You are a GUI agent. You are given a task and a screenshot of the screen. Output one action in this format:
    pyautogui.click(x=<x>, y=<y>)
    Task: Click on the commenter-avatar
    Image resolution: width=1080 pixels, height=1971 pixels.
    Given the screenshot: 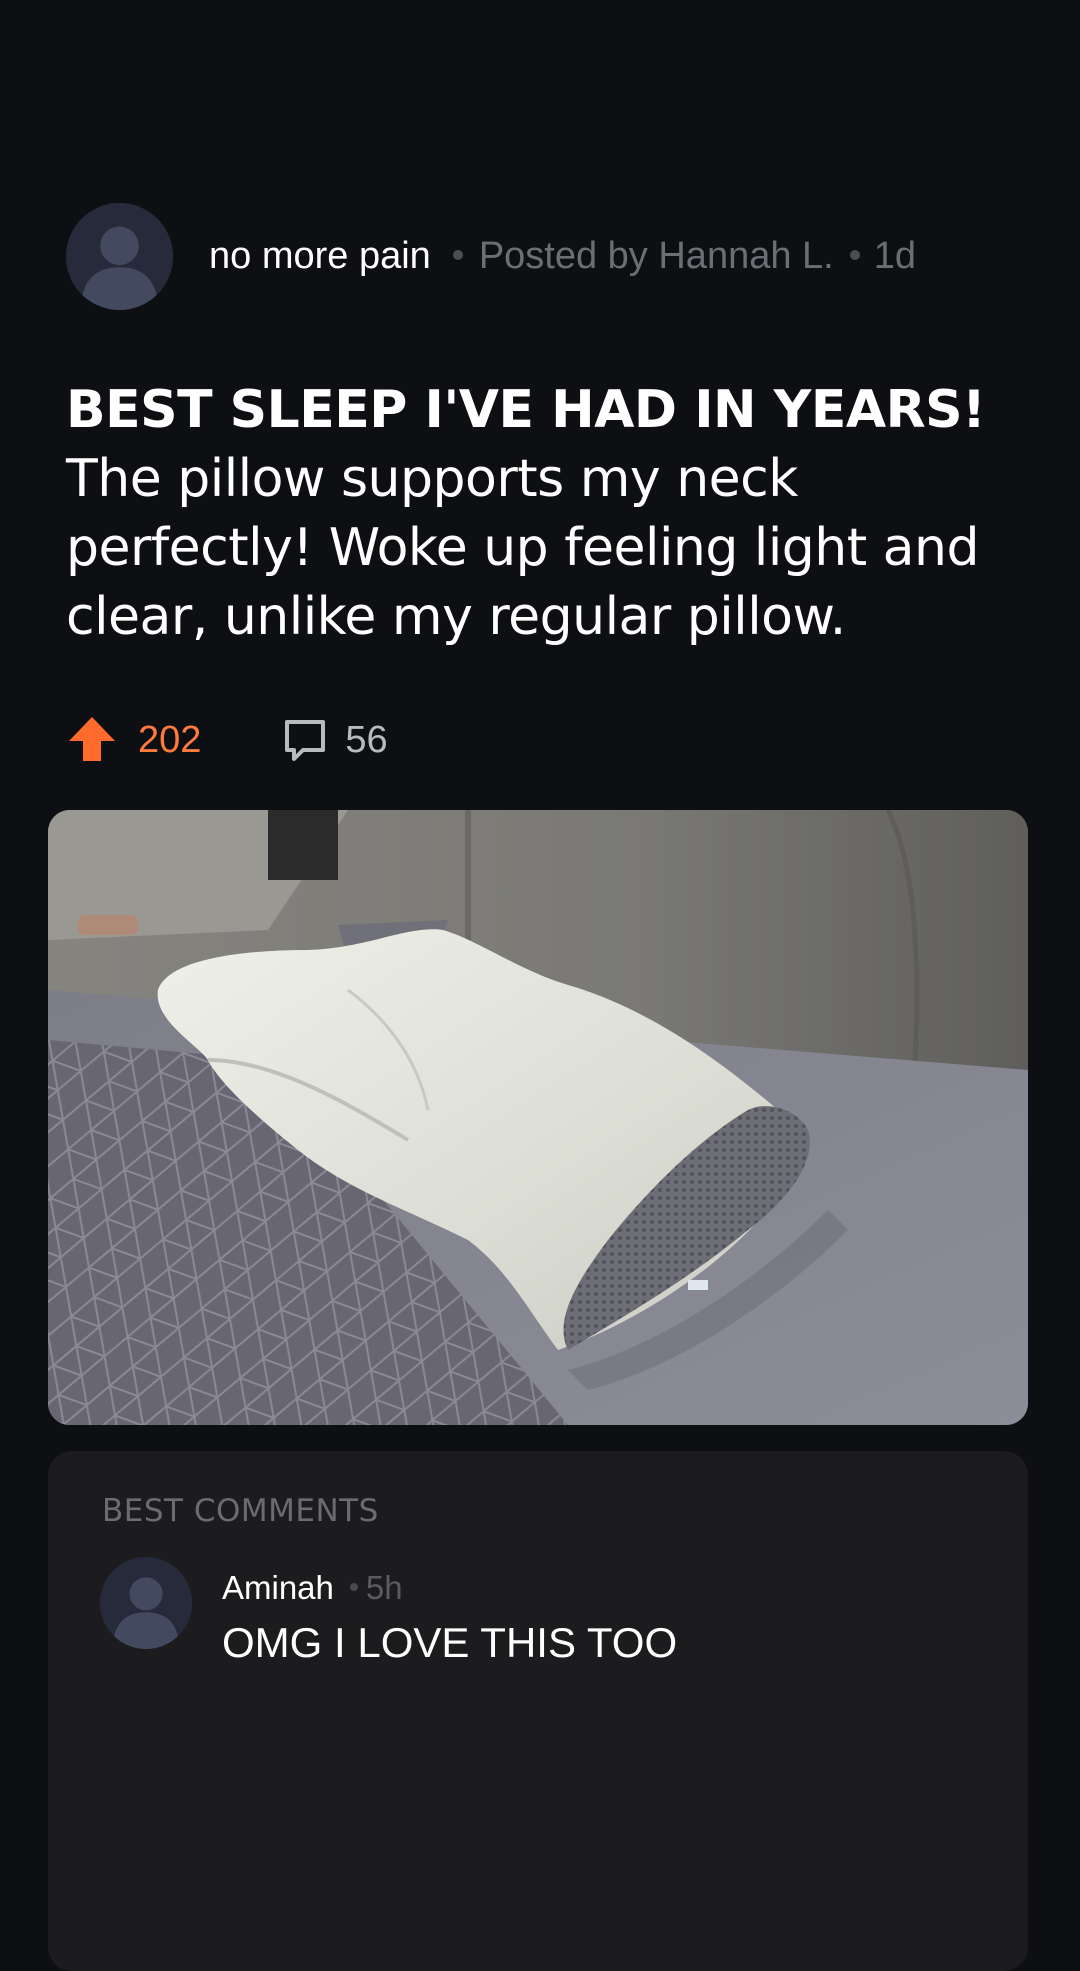 What is the action you would take?
    pyautogui.click(x=146, y=1603)
    